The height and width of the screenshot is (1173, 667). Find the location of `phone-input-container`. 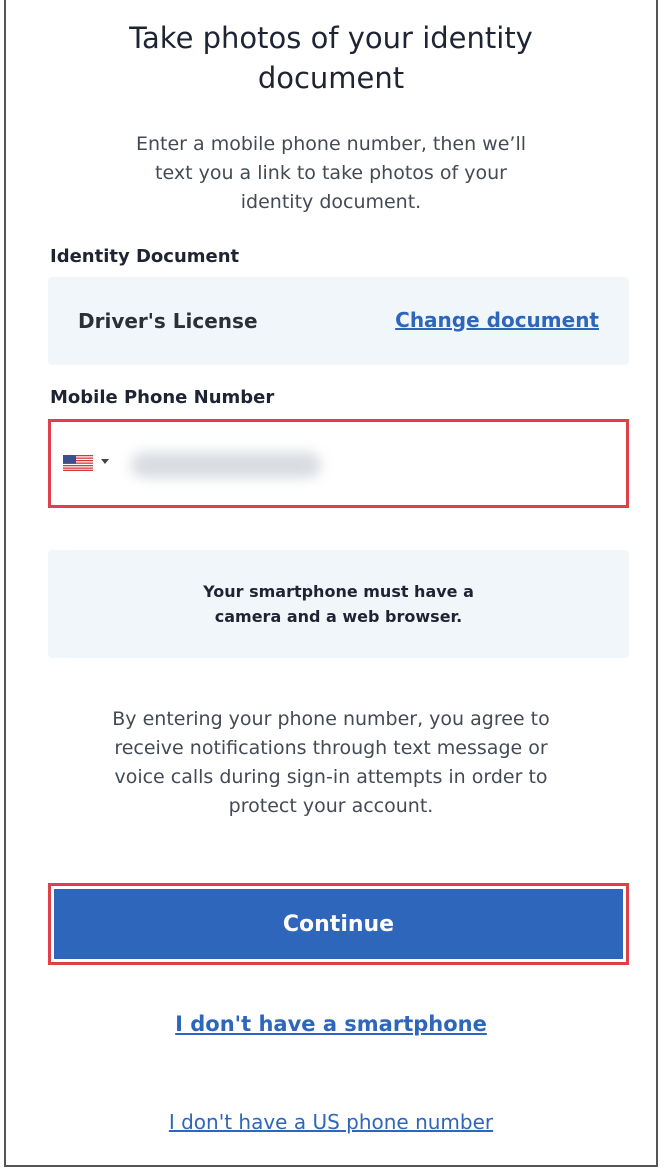

phone-input-container is located at coordinates (342, 463).